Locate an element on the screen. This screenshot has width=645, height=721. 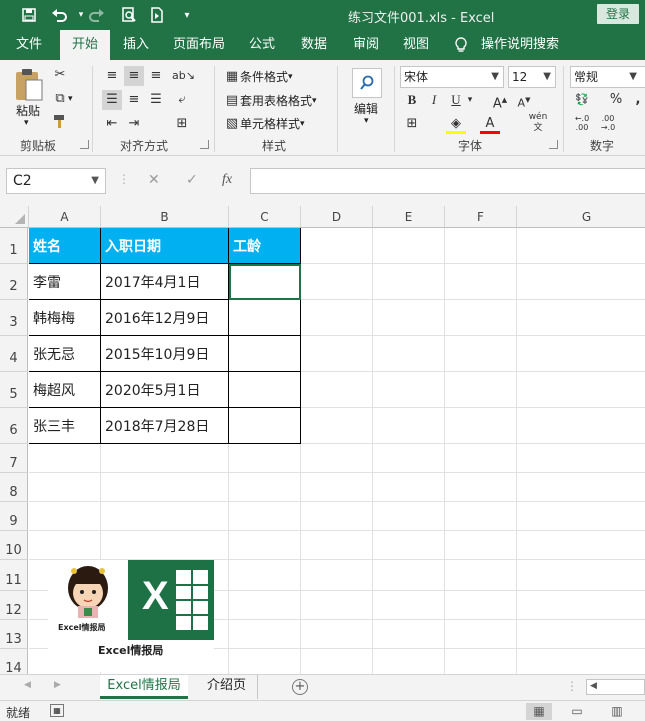
touch-mode-icon is located at coordinates (157, 15).